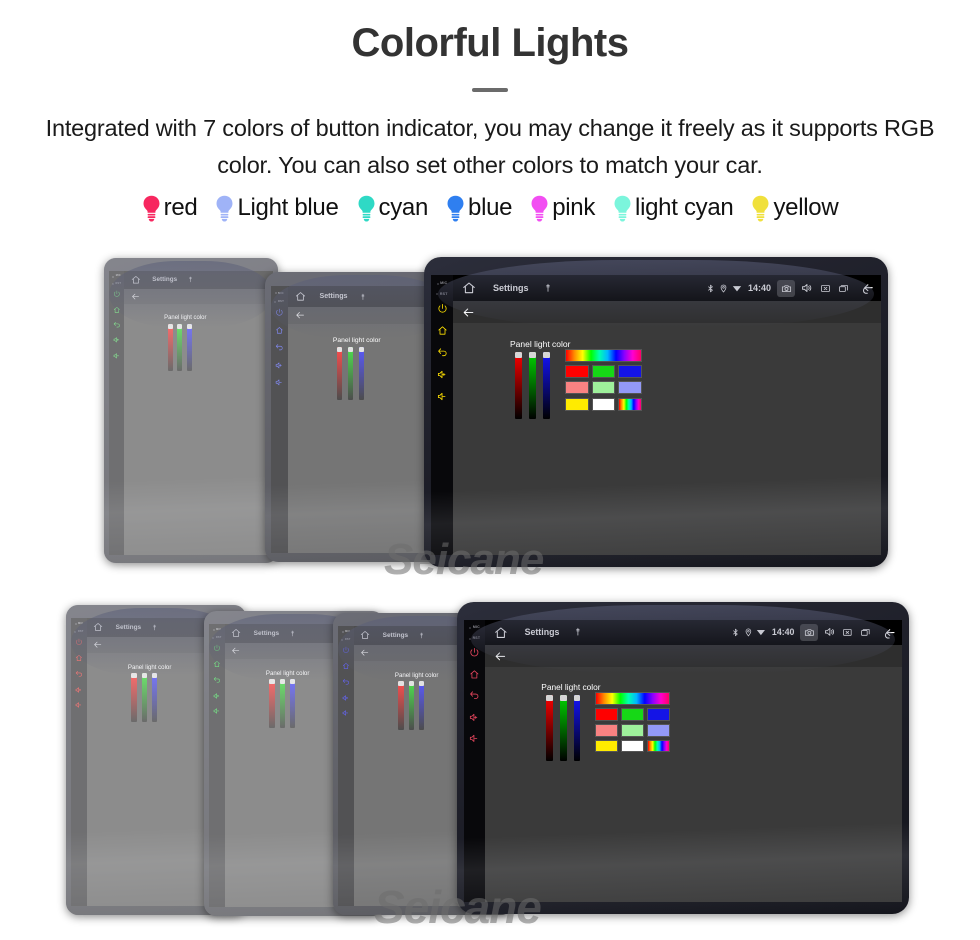  Describe the element at coordinates (630, 388) in the screenshot. I see `swatch-light-blue` at that location.